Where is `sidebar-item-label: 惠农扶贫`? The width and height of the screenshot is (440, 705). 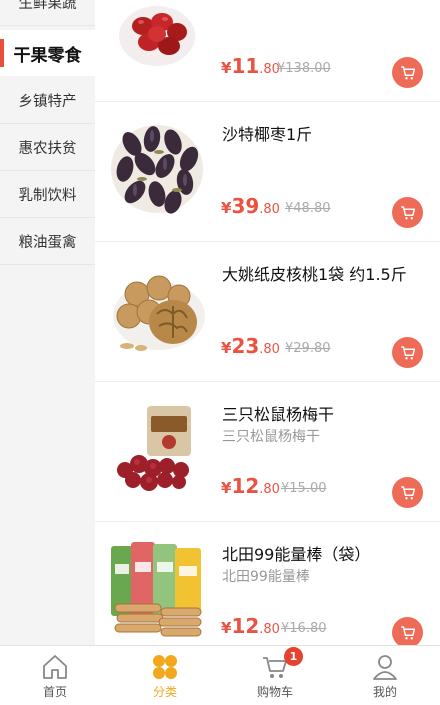
sidebar-item-label: 惠农扶贫 is located at coordinates (47, 149).